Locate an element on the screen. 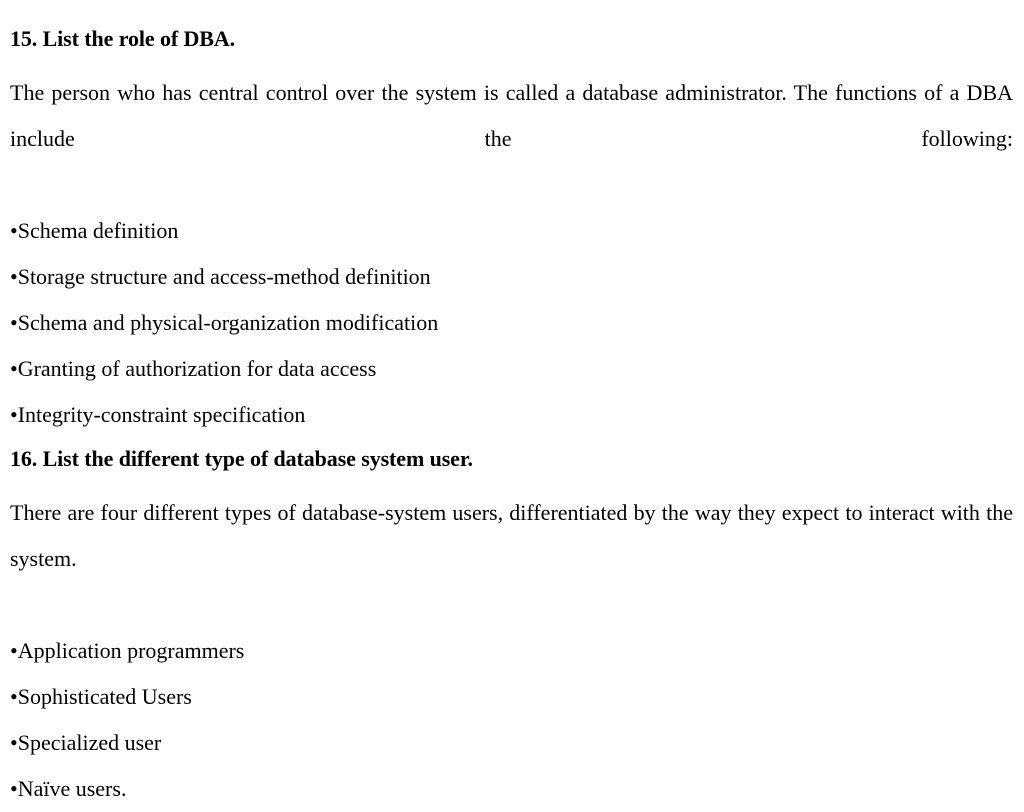 The width and height of the screenshot is (1024, 812). list-item-label: Application programmers is located at coordinates (131, 650).